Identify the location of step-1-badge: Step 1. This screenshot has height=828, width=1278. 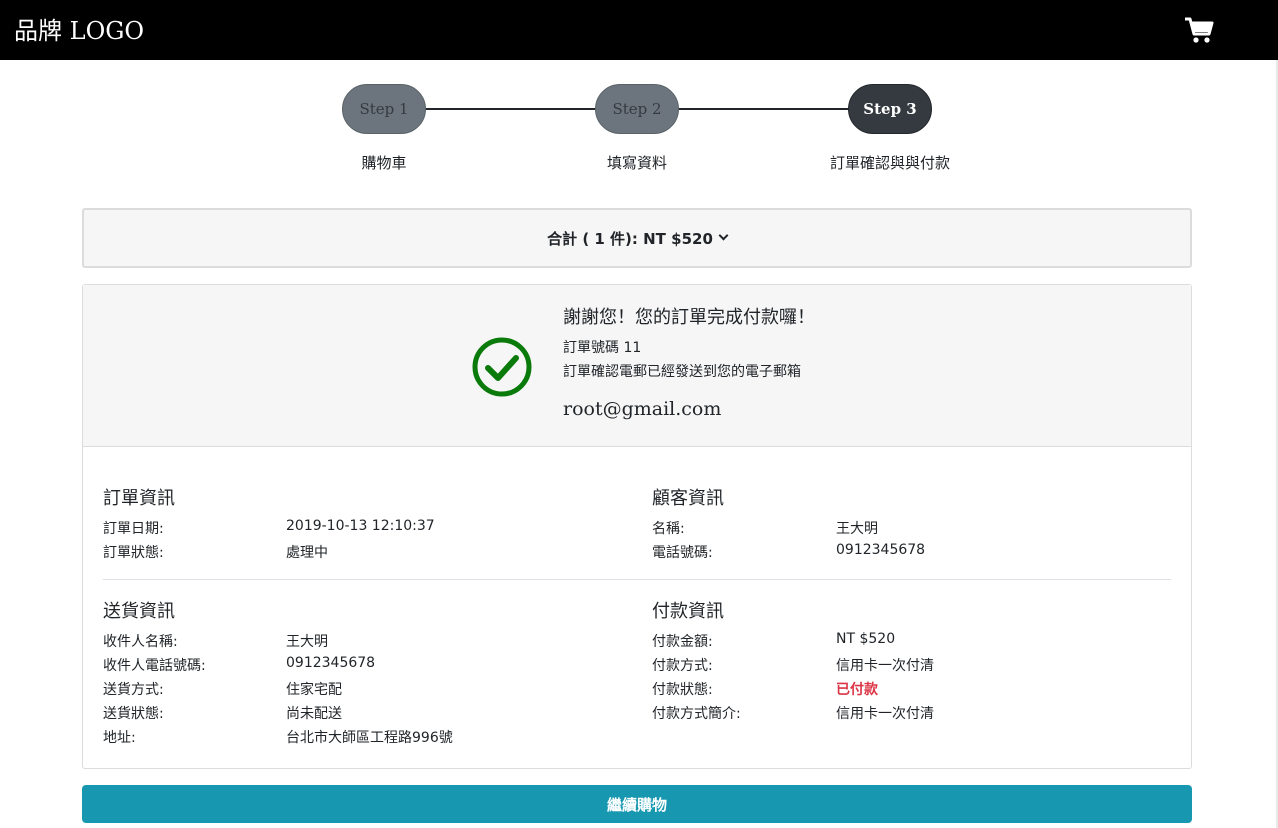
(384, 109).